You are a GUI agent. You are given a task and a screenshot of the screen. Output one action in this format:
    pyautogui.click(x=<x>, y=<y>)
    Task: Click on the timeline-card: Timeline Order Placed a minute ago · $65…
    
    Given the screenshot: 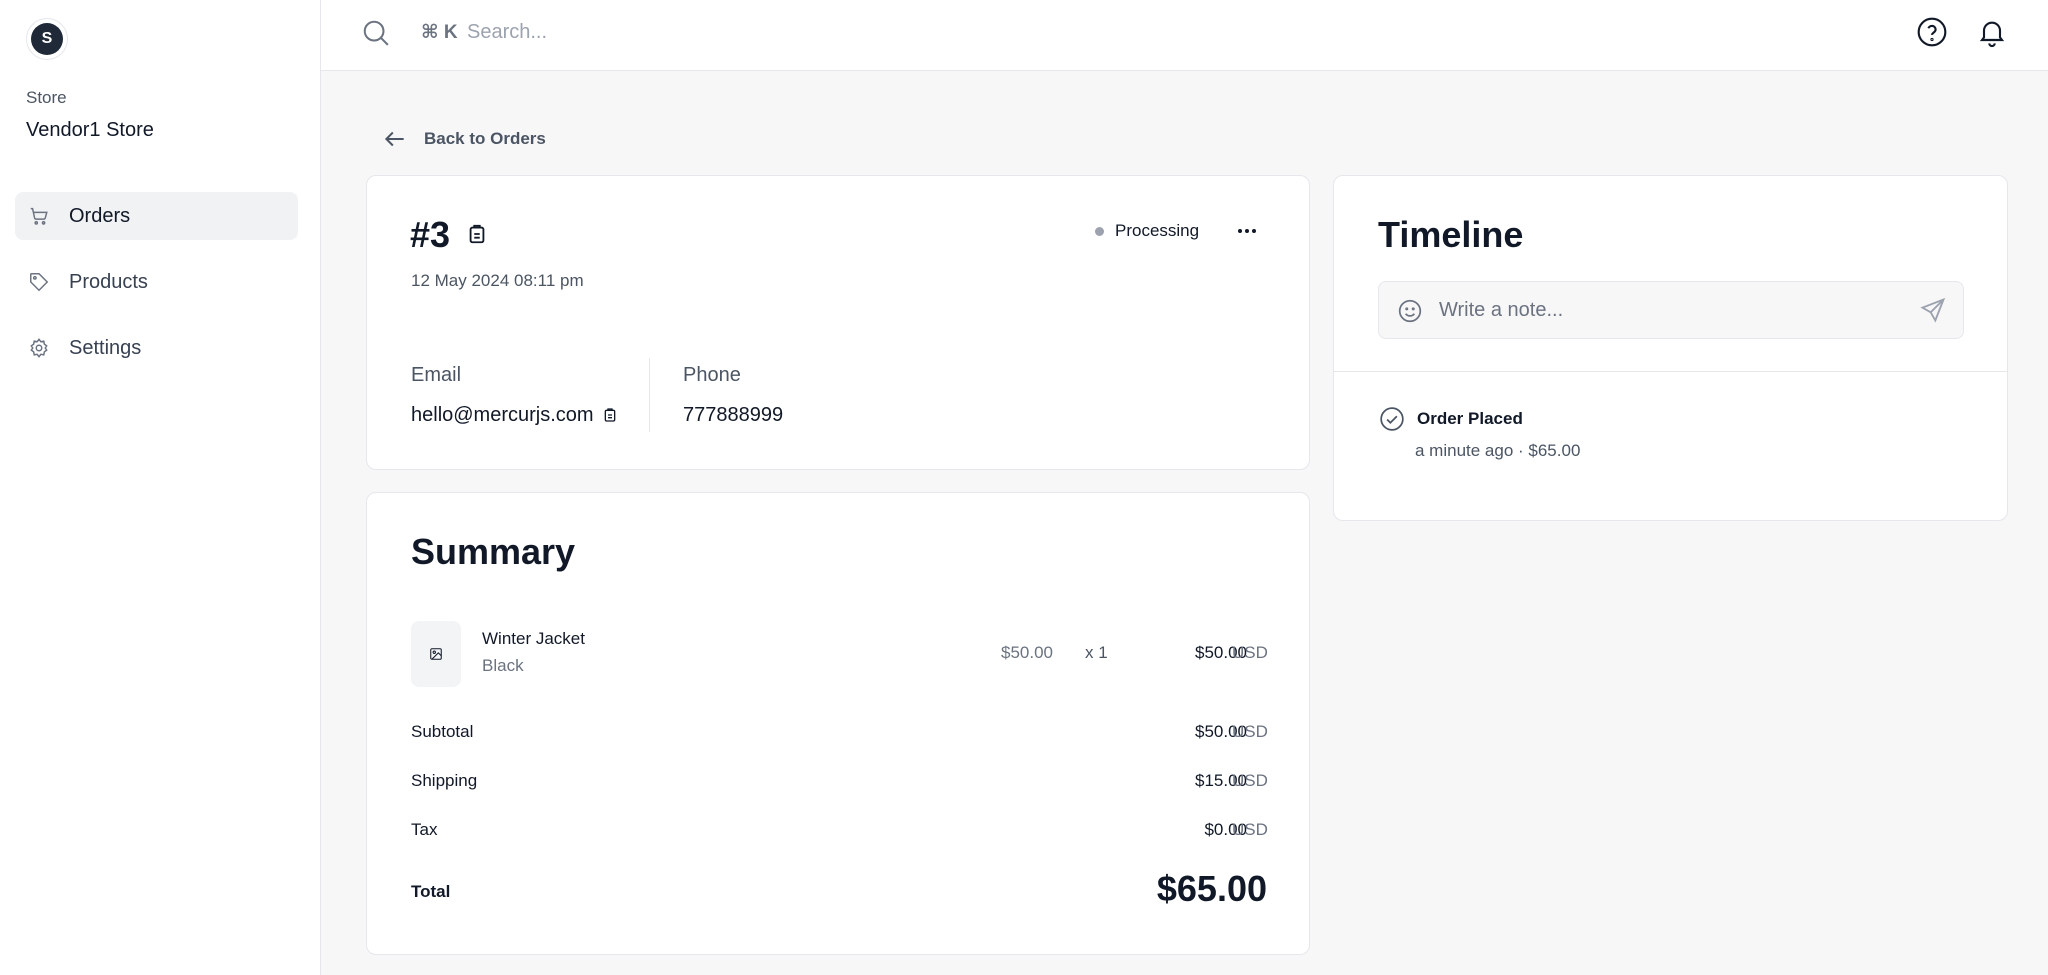 What is the action you would take?
    pyautogui.click(x=1670, y=348)
    